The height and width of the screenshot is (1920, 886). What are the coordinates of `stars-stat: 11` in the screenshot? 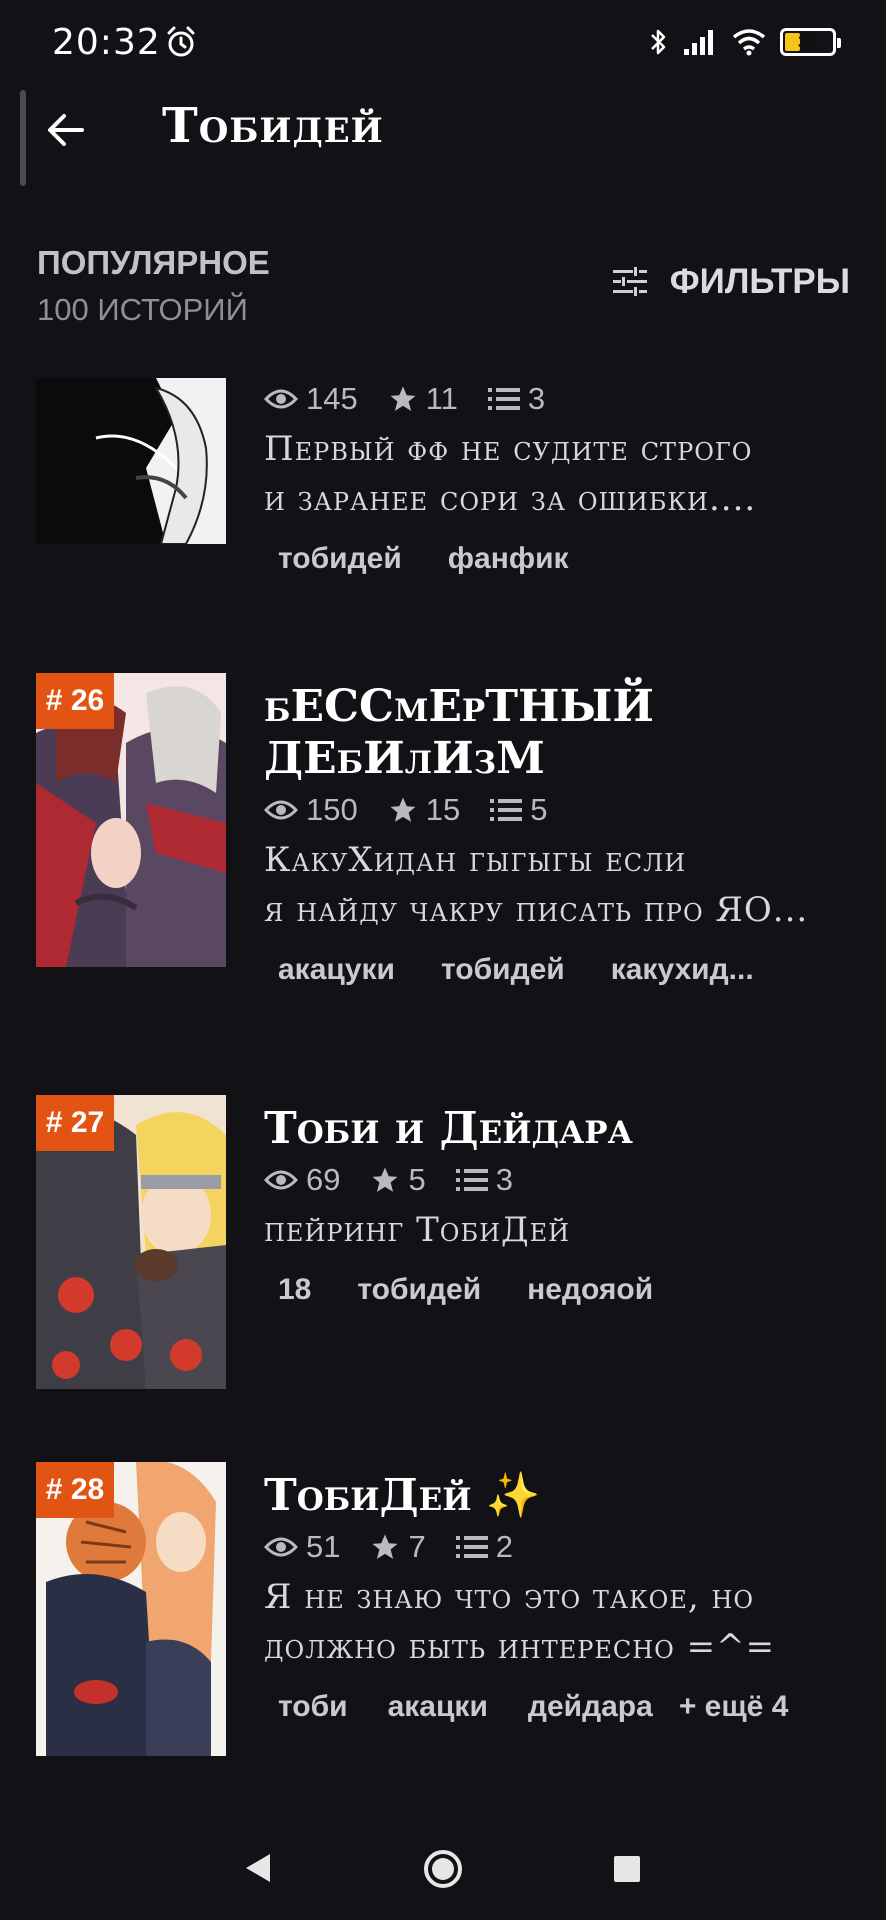 It's located at (423, 399).